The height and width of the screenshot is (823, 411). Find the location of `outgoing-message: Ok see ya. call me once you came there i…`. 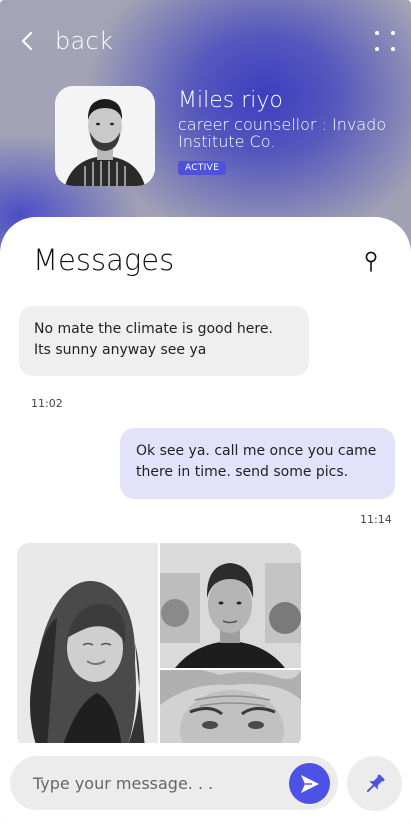

outgoing-message: Ok see ya. call me once you came there i… is located at coordinates (257, 463).